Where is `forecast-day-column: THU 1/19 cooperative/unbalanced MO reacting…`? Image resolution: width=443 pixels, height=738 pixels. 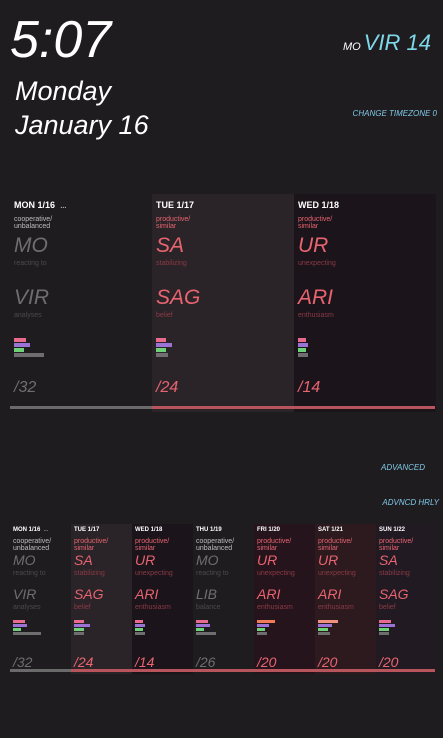
forecast-day-column: THU 1/19 cooperative/unbalanced MO reacting… is located at coordinates (223, 599).